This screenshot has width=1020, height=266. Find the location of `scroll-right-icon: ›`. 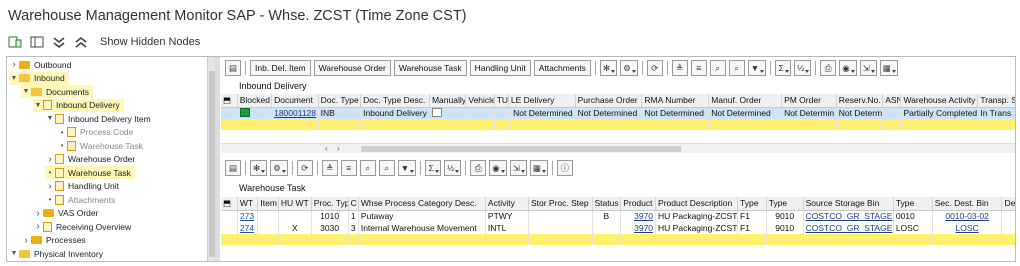

scroll-right-icon: › is located at coordinates (338, 148).